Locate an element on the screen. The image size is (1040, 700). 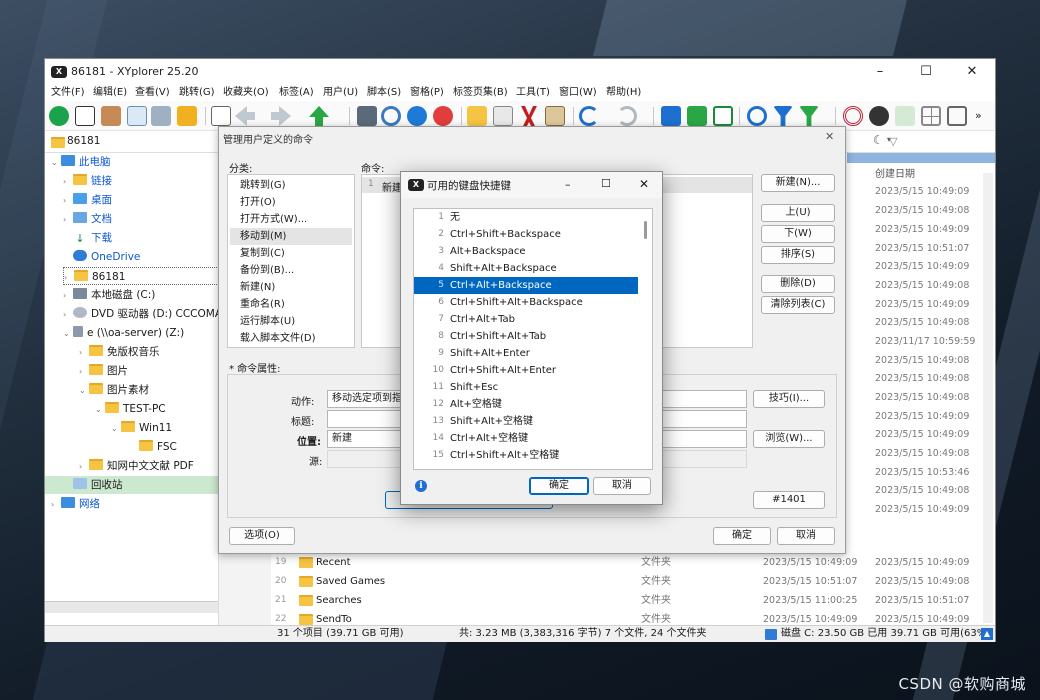
dark-mode-icon is located at coordinates (879, 116).